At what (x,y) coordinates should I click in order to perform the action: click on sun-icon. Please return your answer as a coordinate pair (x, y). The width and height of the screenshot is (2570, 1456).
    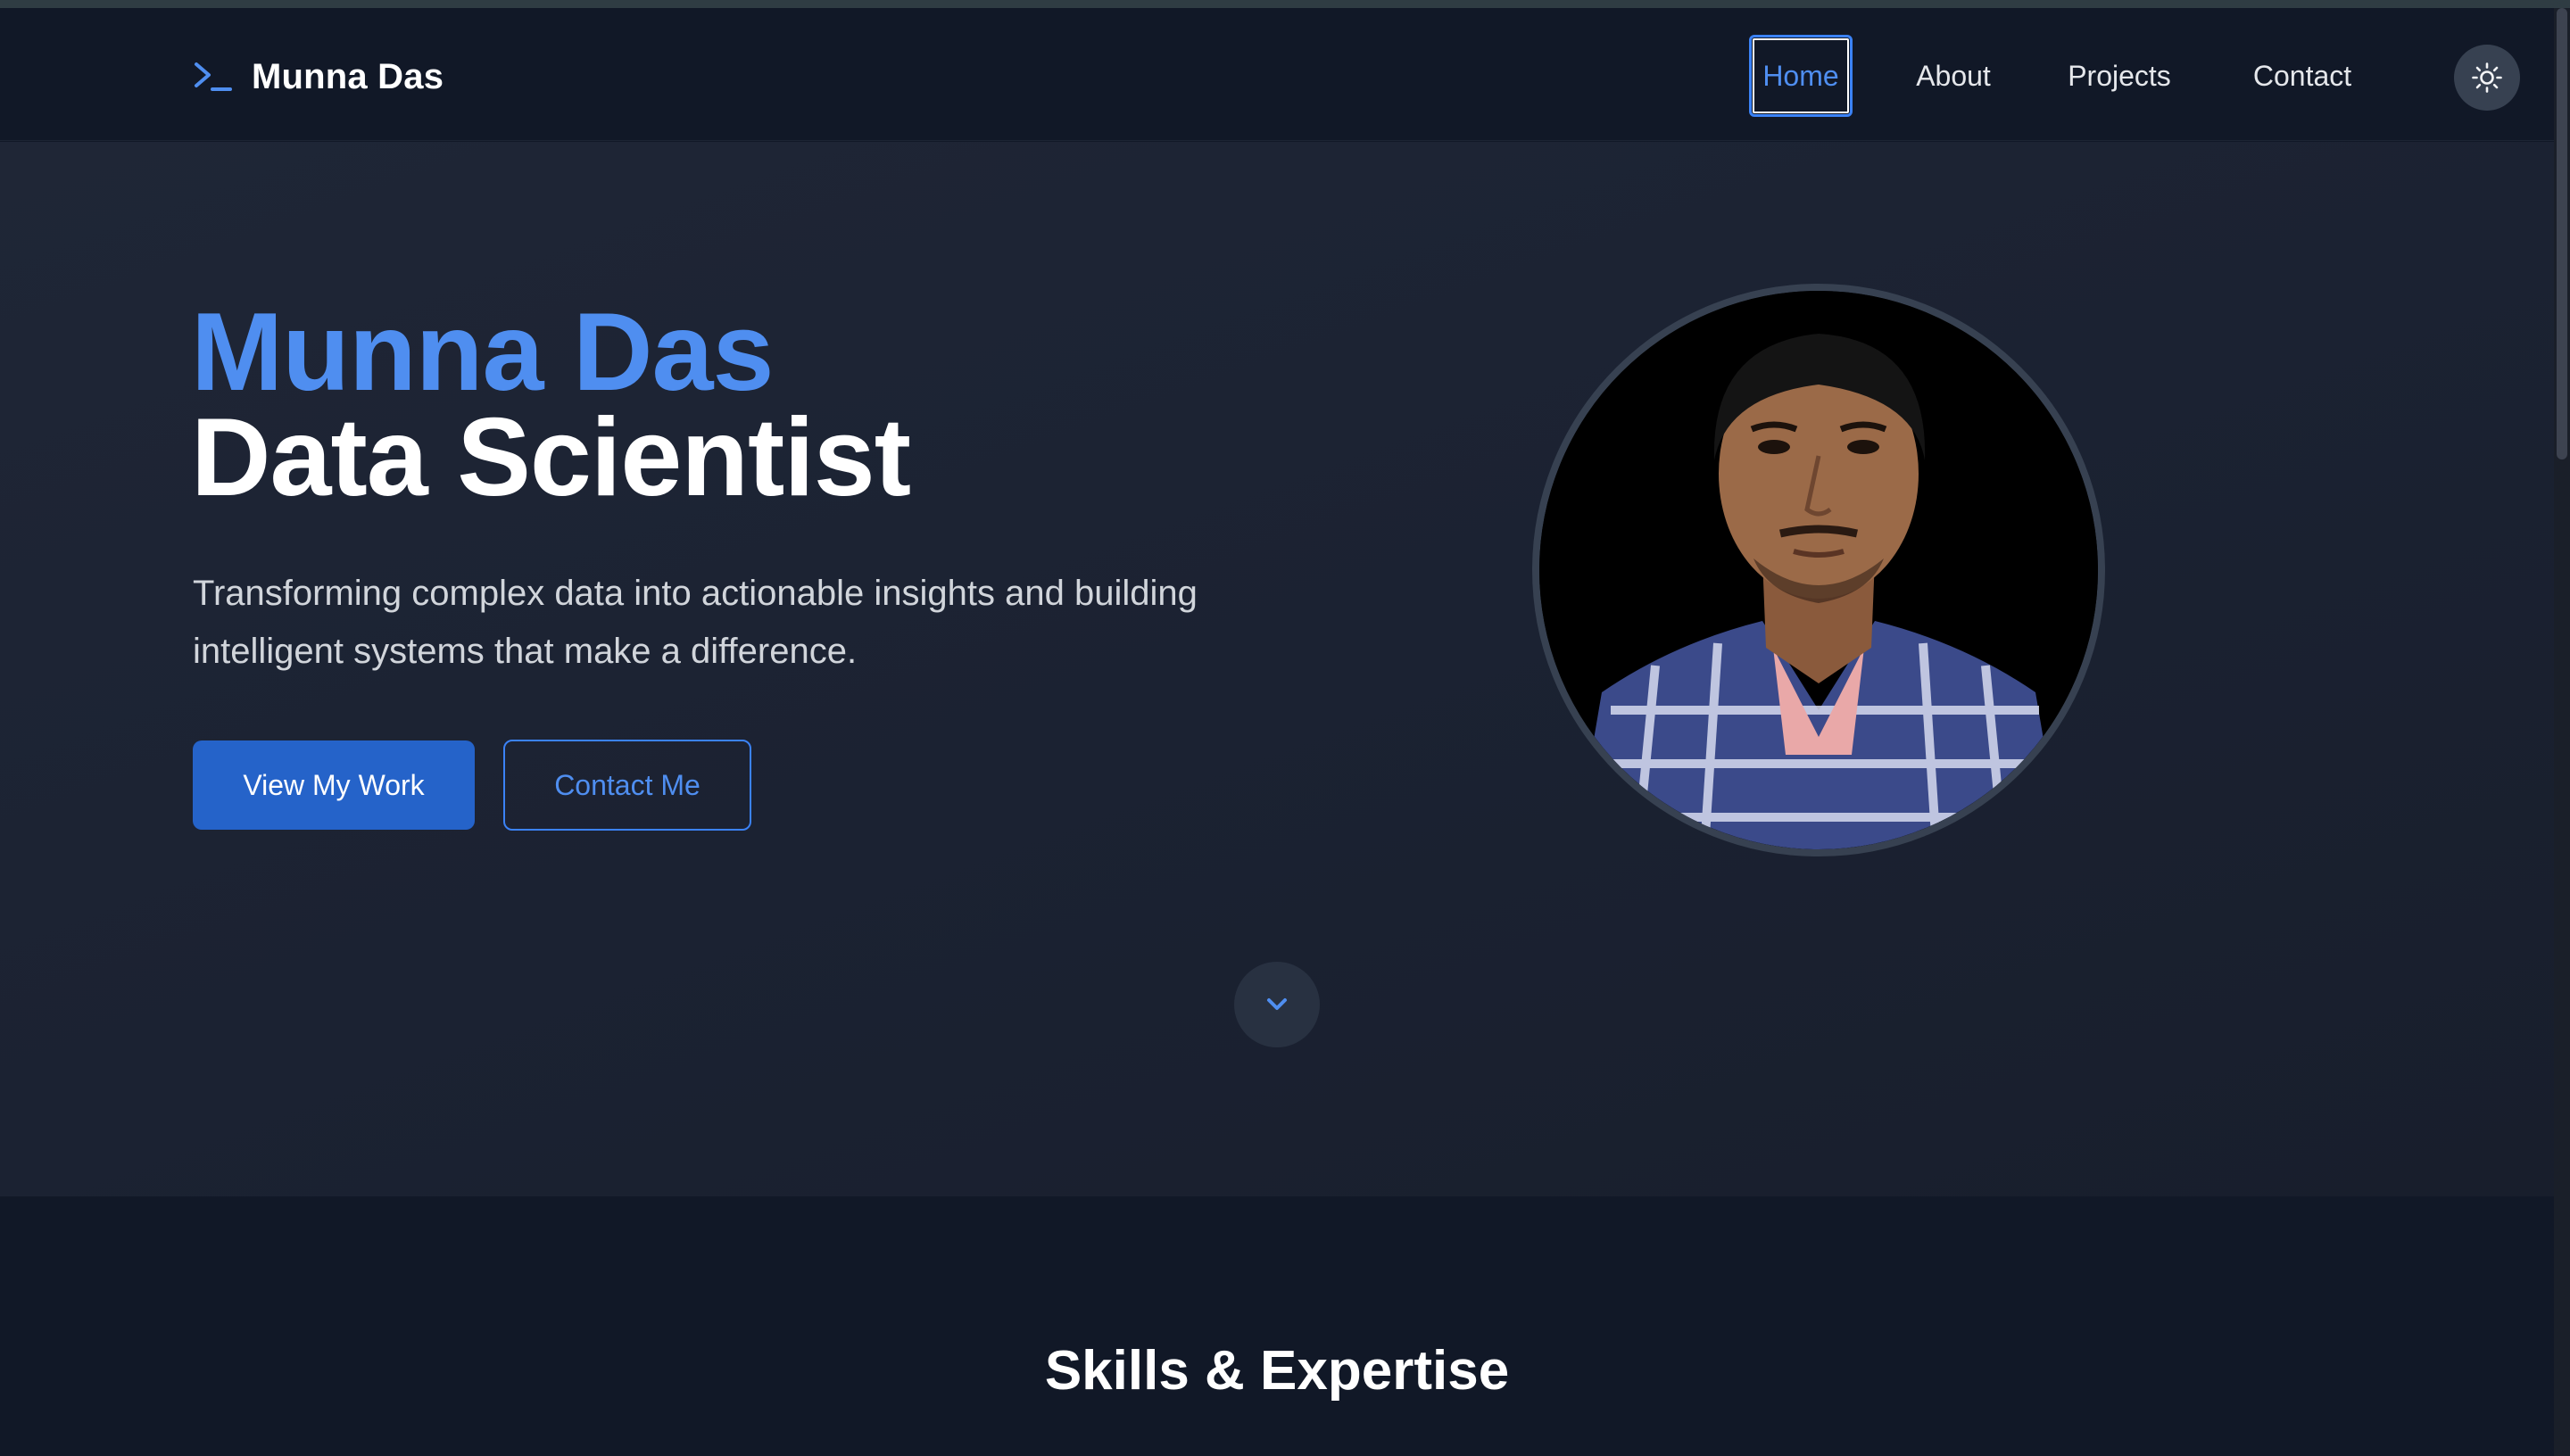
    Looking at the image, I should click on (2487, 77).